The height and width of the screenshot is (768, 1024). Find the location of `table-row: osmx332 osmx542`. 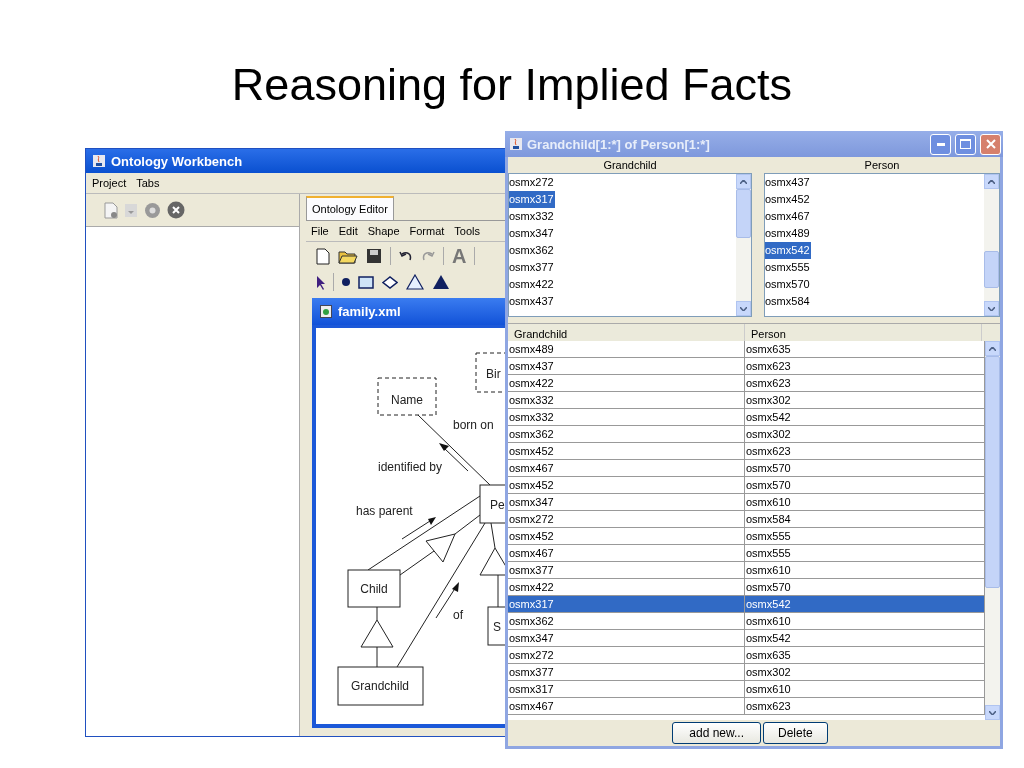

table-row: osmx332 osmx542 is located at coordinates (746, 417).